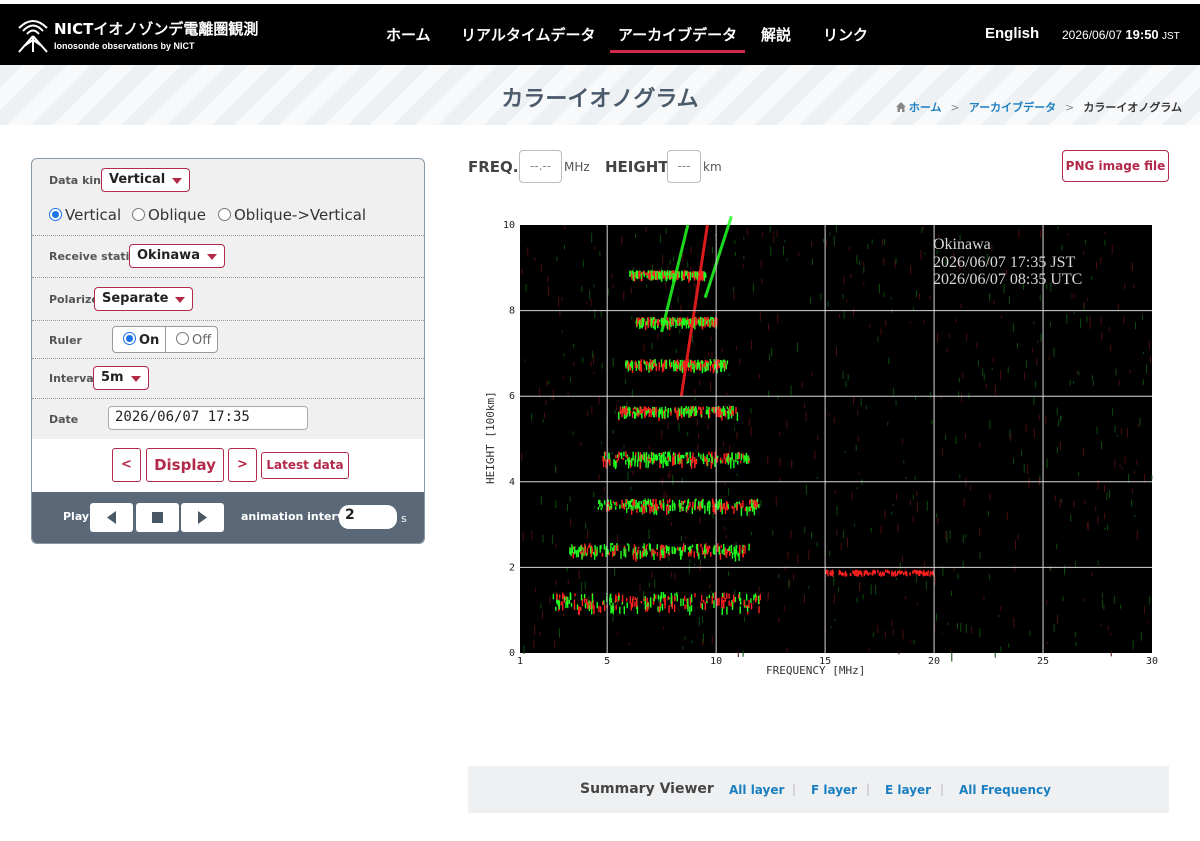 Image resolution: width=1200 pixels, height=841 pixels. What do you see at coordinates (177, 256) in the screenshot?
I see `receive-station-select: Okinawa` at bounding box center [177, 256].